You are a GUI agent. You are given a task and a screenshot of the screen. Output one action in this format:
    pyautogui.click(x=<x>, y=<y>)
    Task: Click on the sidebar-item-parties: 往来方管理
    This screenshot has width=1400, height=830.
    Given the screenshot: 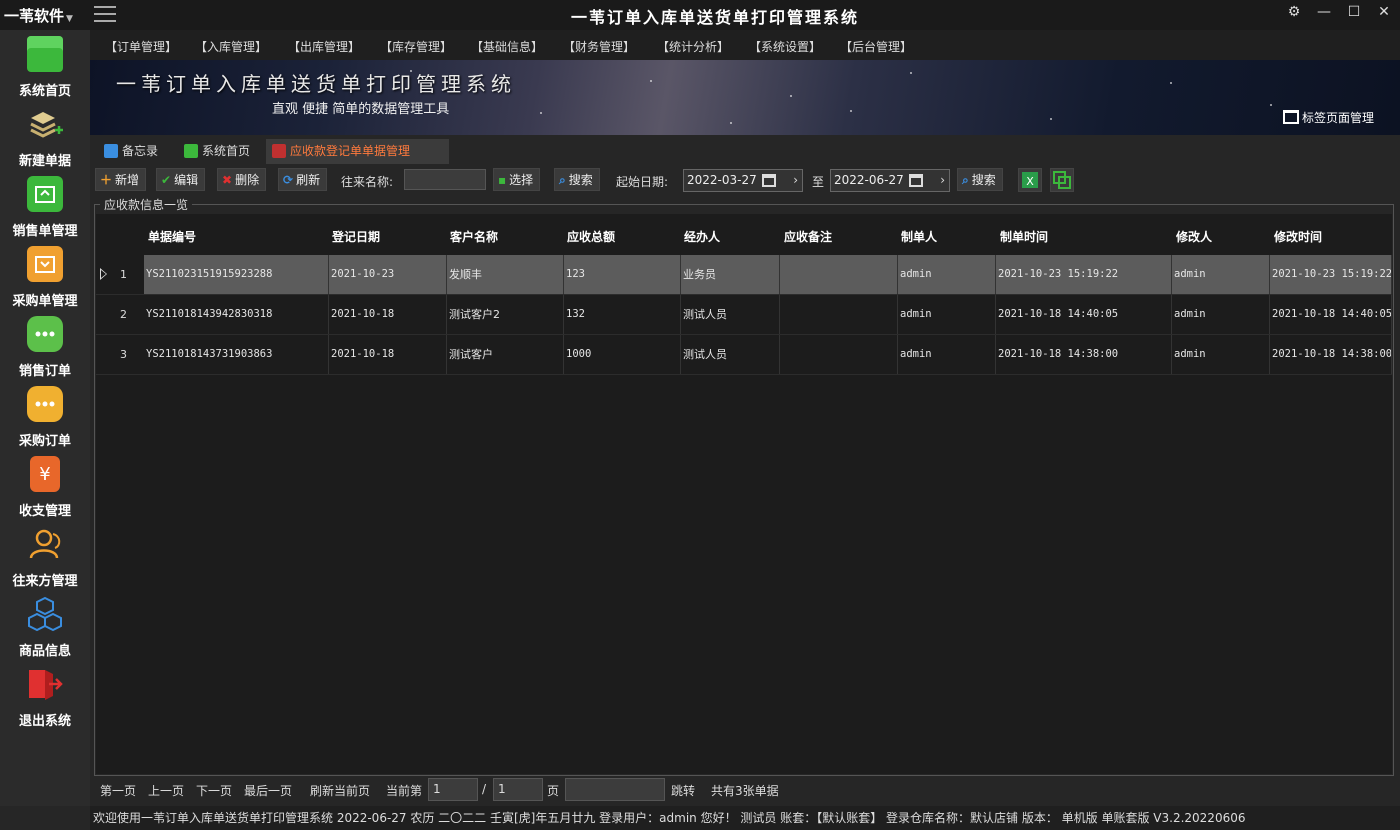 What is the action you would take?
    pyautogui.click(x=45, y=557)
    